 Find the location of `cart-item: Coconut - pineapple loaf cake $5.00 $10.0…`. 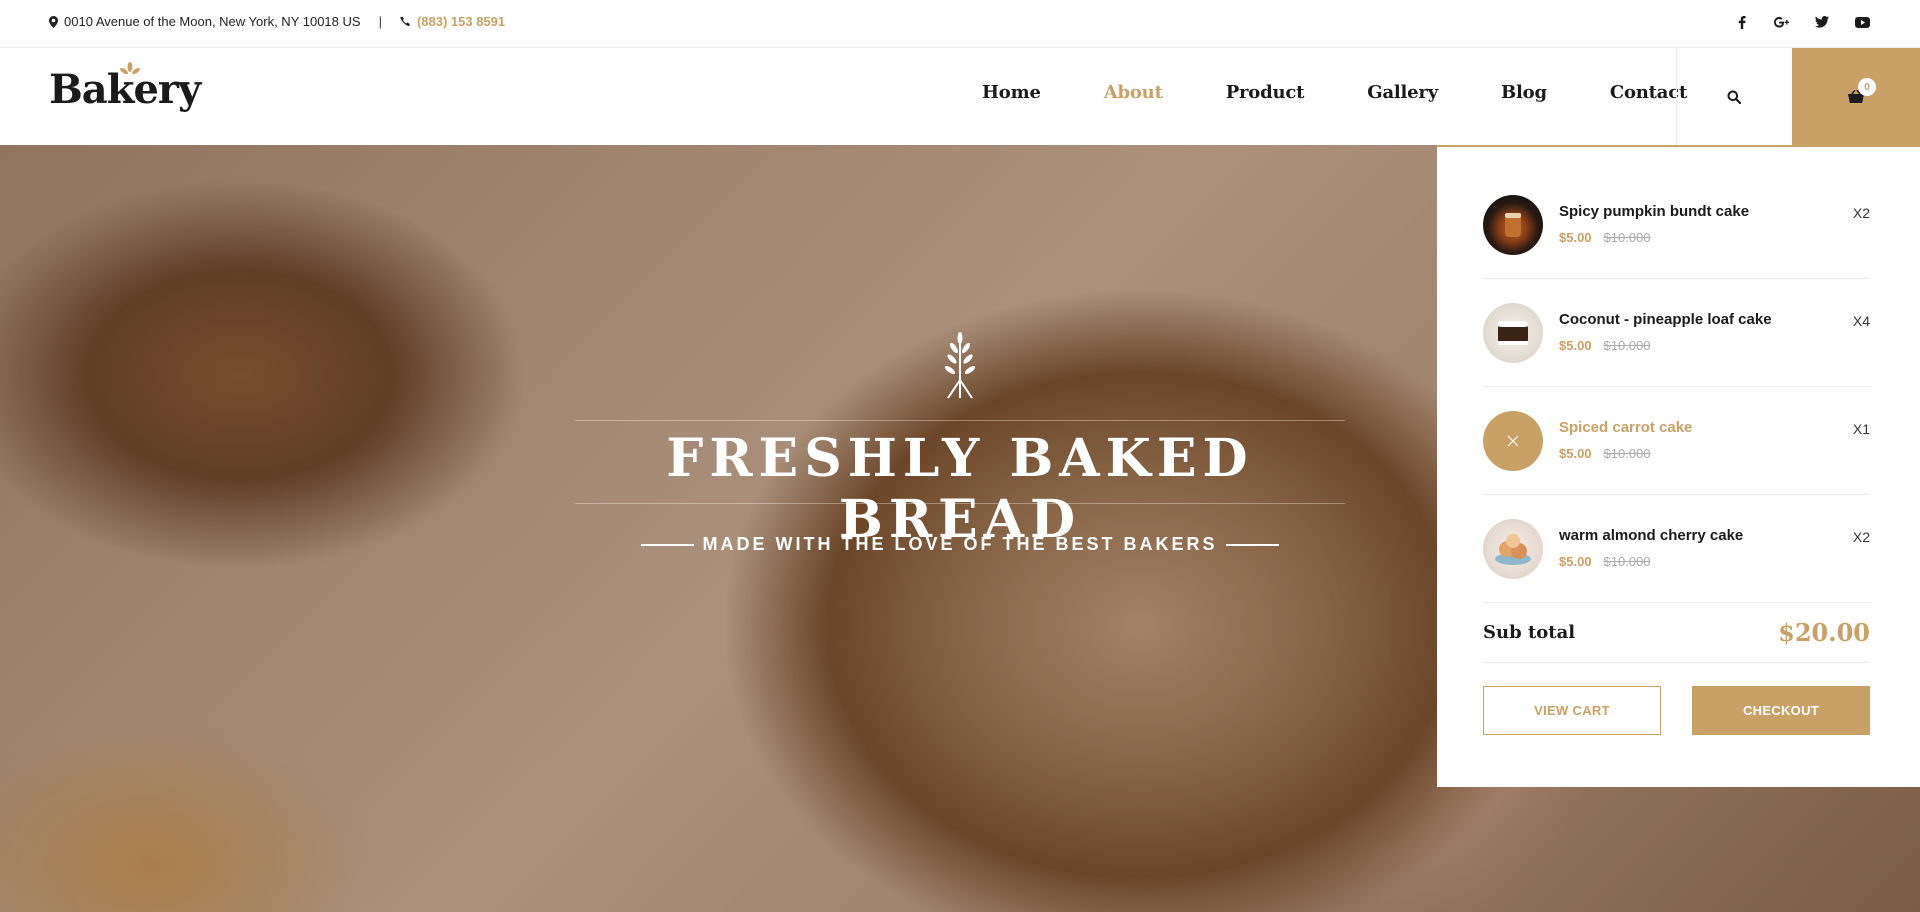

cart-item: Coconut - pineapple loaf cake $5.00 $10.0… is located at coordinates (1676, 333).